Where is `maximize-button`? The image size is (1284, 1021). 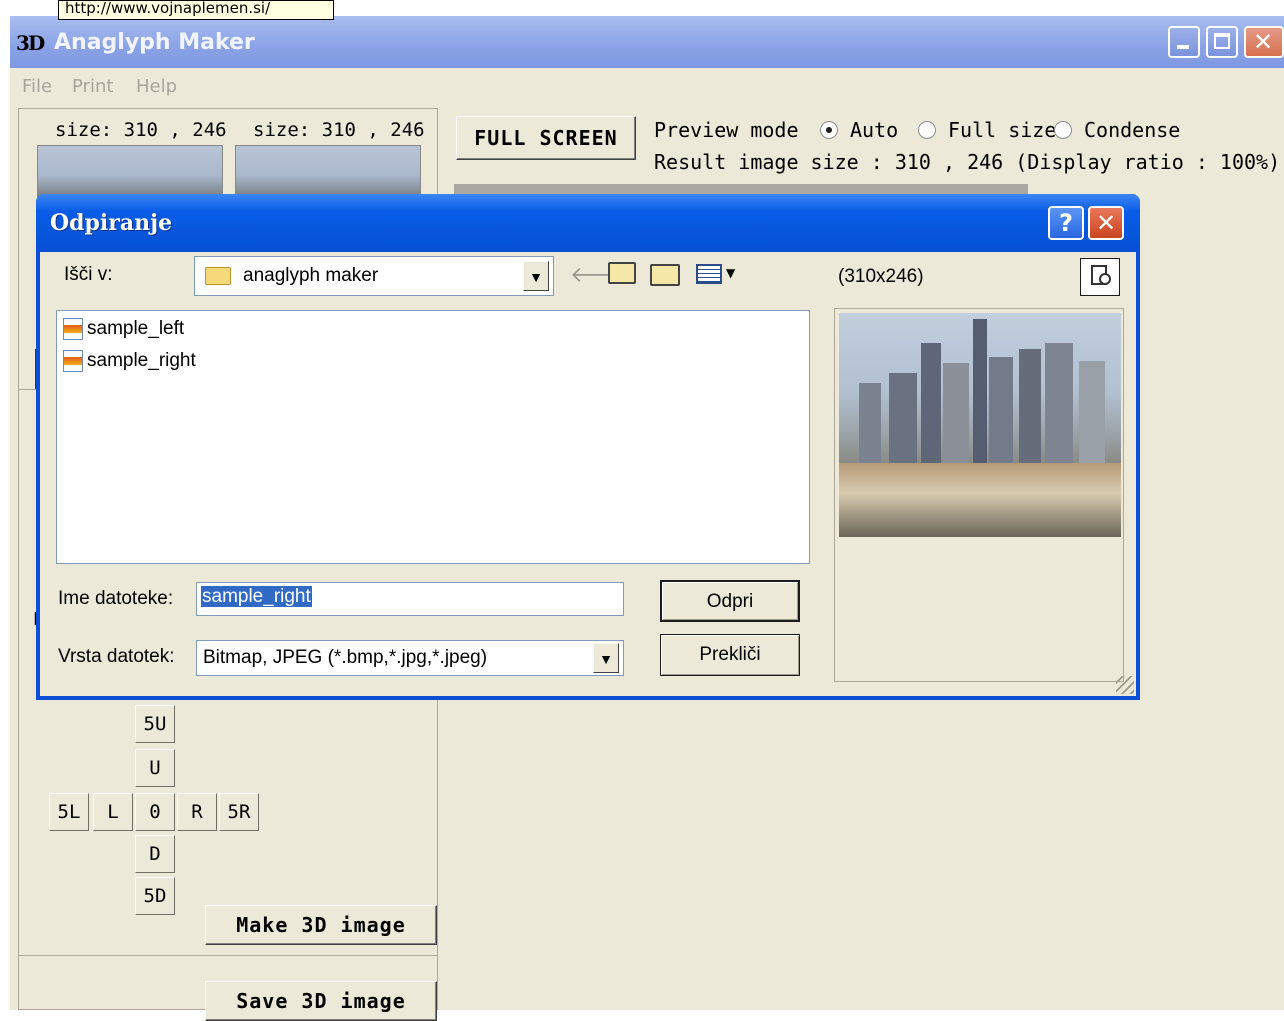 maximize-button is located at coordinates (1222, 42).